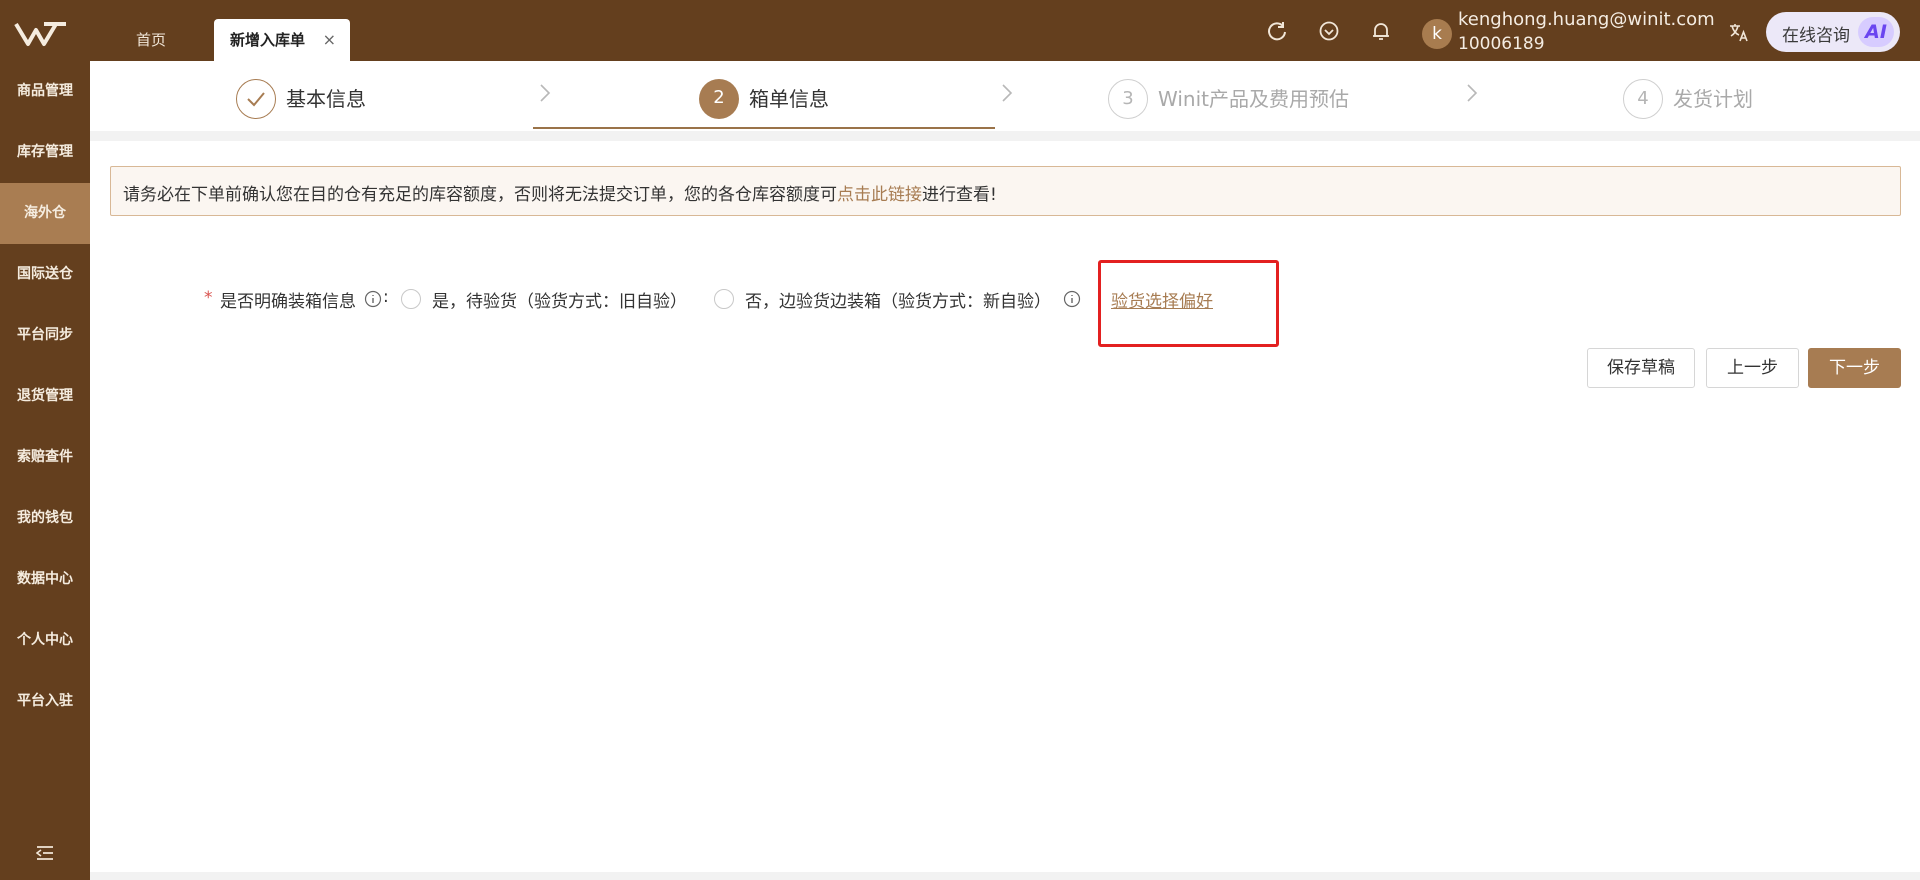 This screenshot has width=1920, height=880. What do you see at coordinates (1739, 32) in the screenshot?
I see `translate-icon` at bounding box center [1739, 32].